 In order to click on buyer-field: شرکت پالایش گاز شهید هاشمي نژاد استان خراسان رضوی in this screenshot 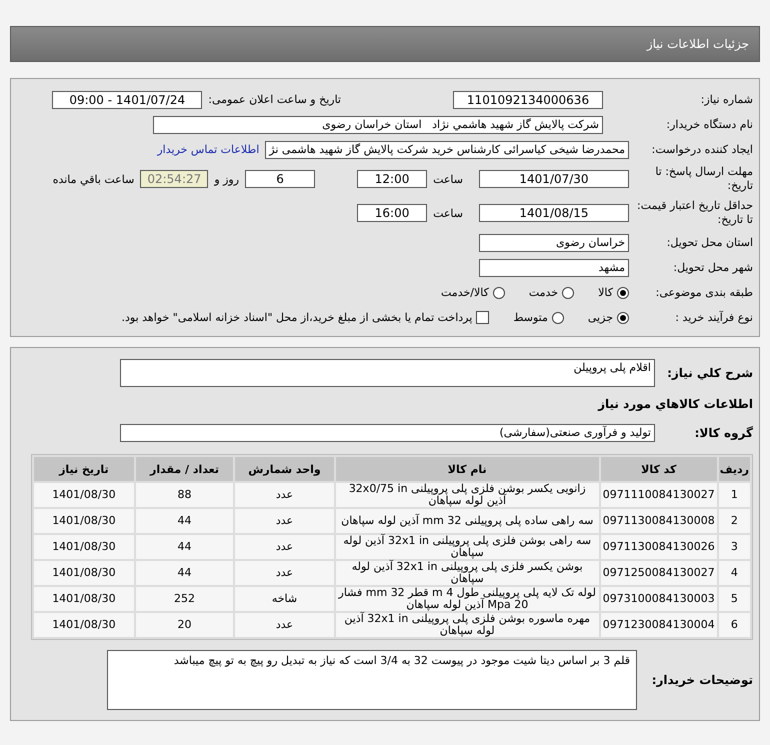, I will do `click(378, 125)`.